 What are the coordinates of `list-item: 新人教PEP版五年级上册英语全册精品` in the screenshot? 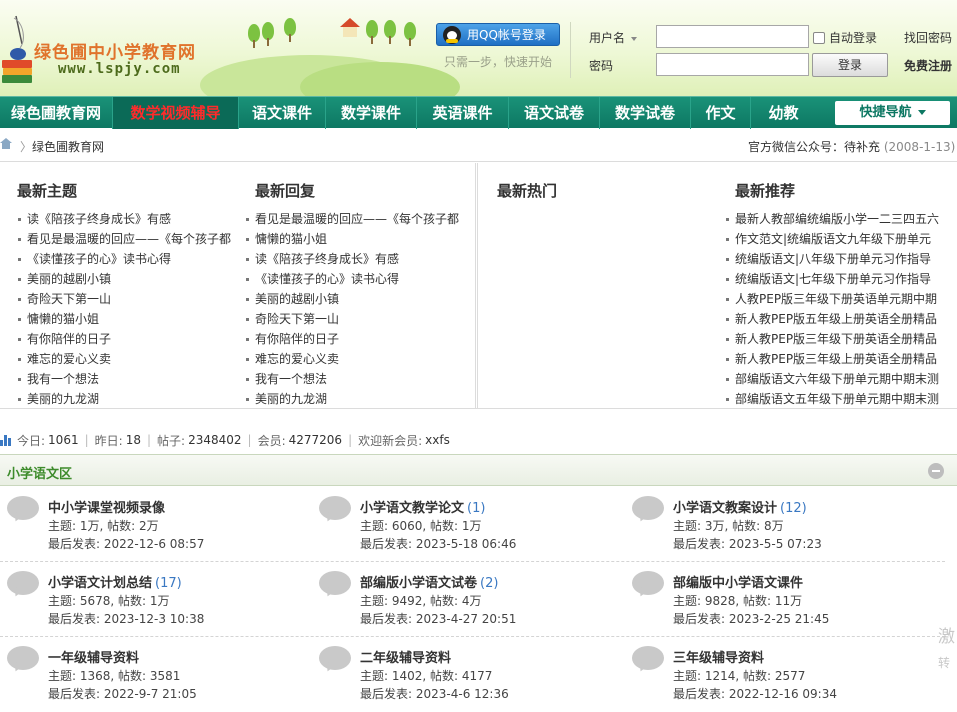 It's located at (832, 319).